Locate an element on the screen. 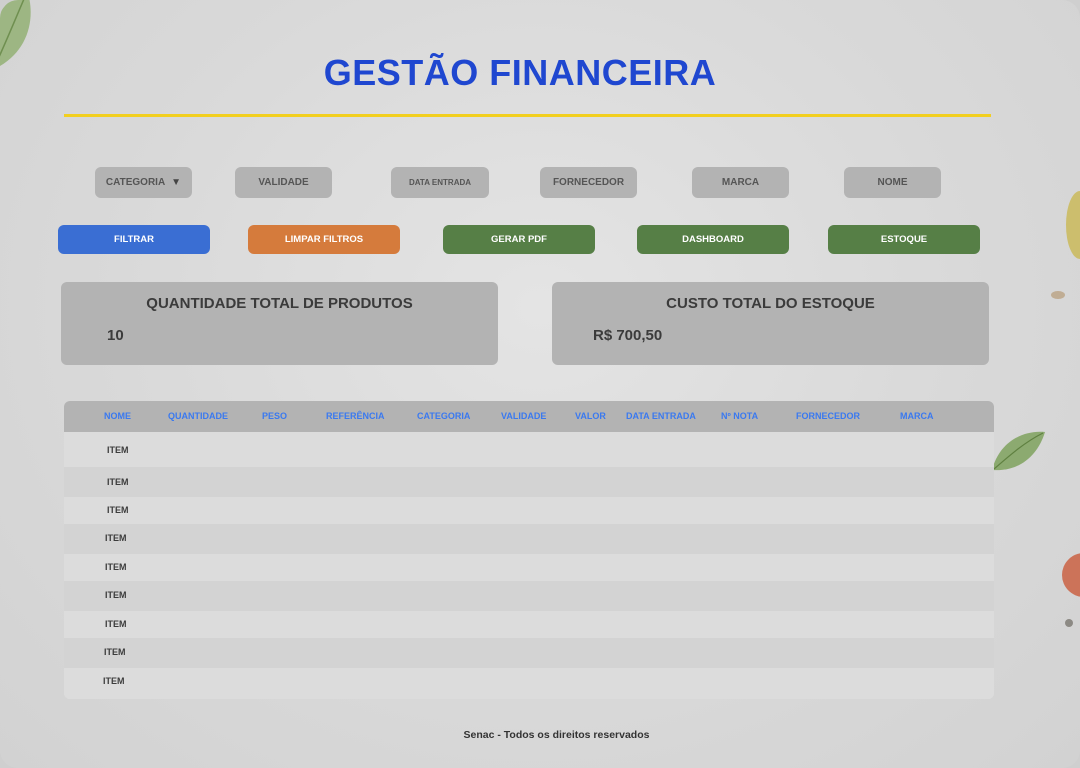  fornecedor-filter-field: FORNECEDOR is located at coordinates (588, 182).